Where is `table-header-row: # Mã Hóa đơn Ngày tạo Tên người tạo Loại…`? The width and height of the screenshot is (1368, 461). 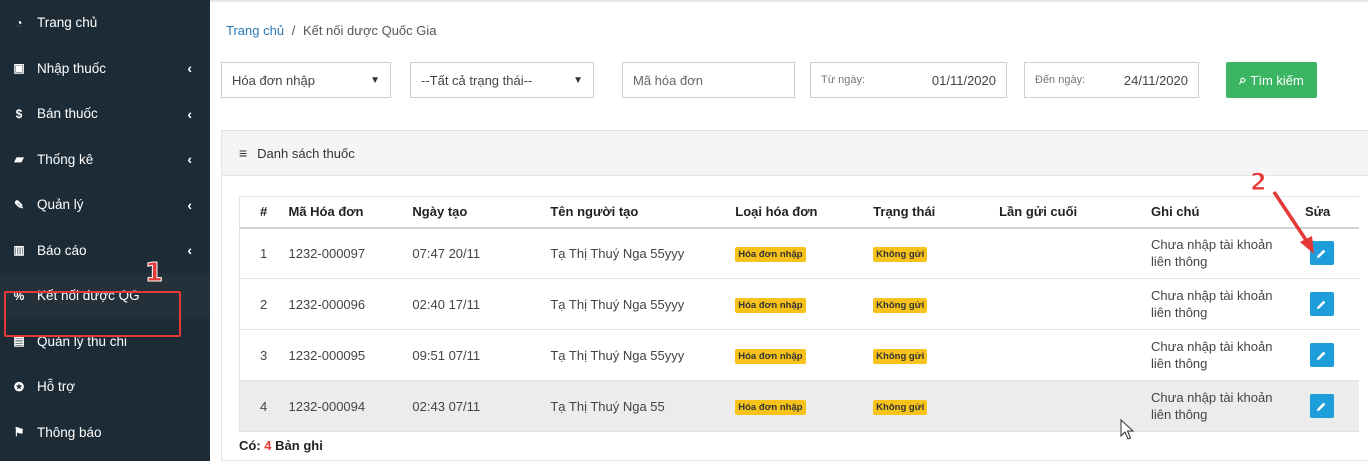
table-header-row: # Mã Hóa đơn Ngày tạo Tên người tạo Loại… is located at coordinates (799, 212).